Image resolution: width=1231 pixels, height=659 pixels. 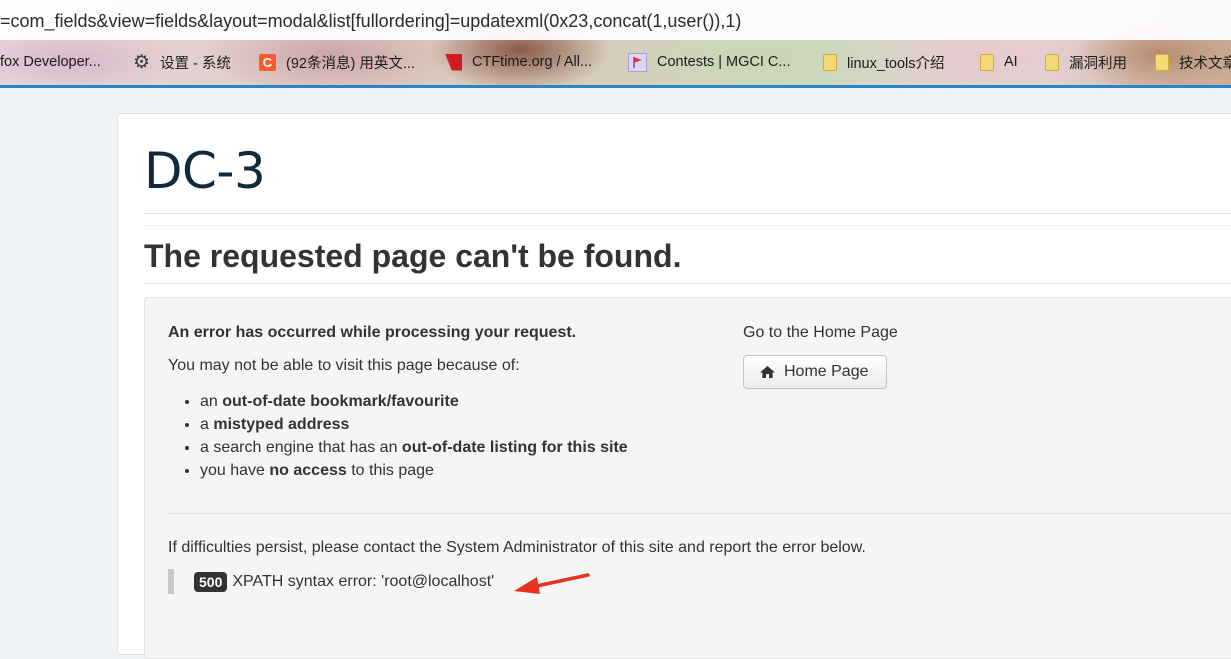 I want to click on bookmark-item: ⚙ 设置 - 系统, so click(x=182, y=62).